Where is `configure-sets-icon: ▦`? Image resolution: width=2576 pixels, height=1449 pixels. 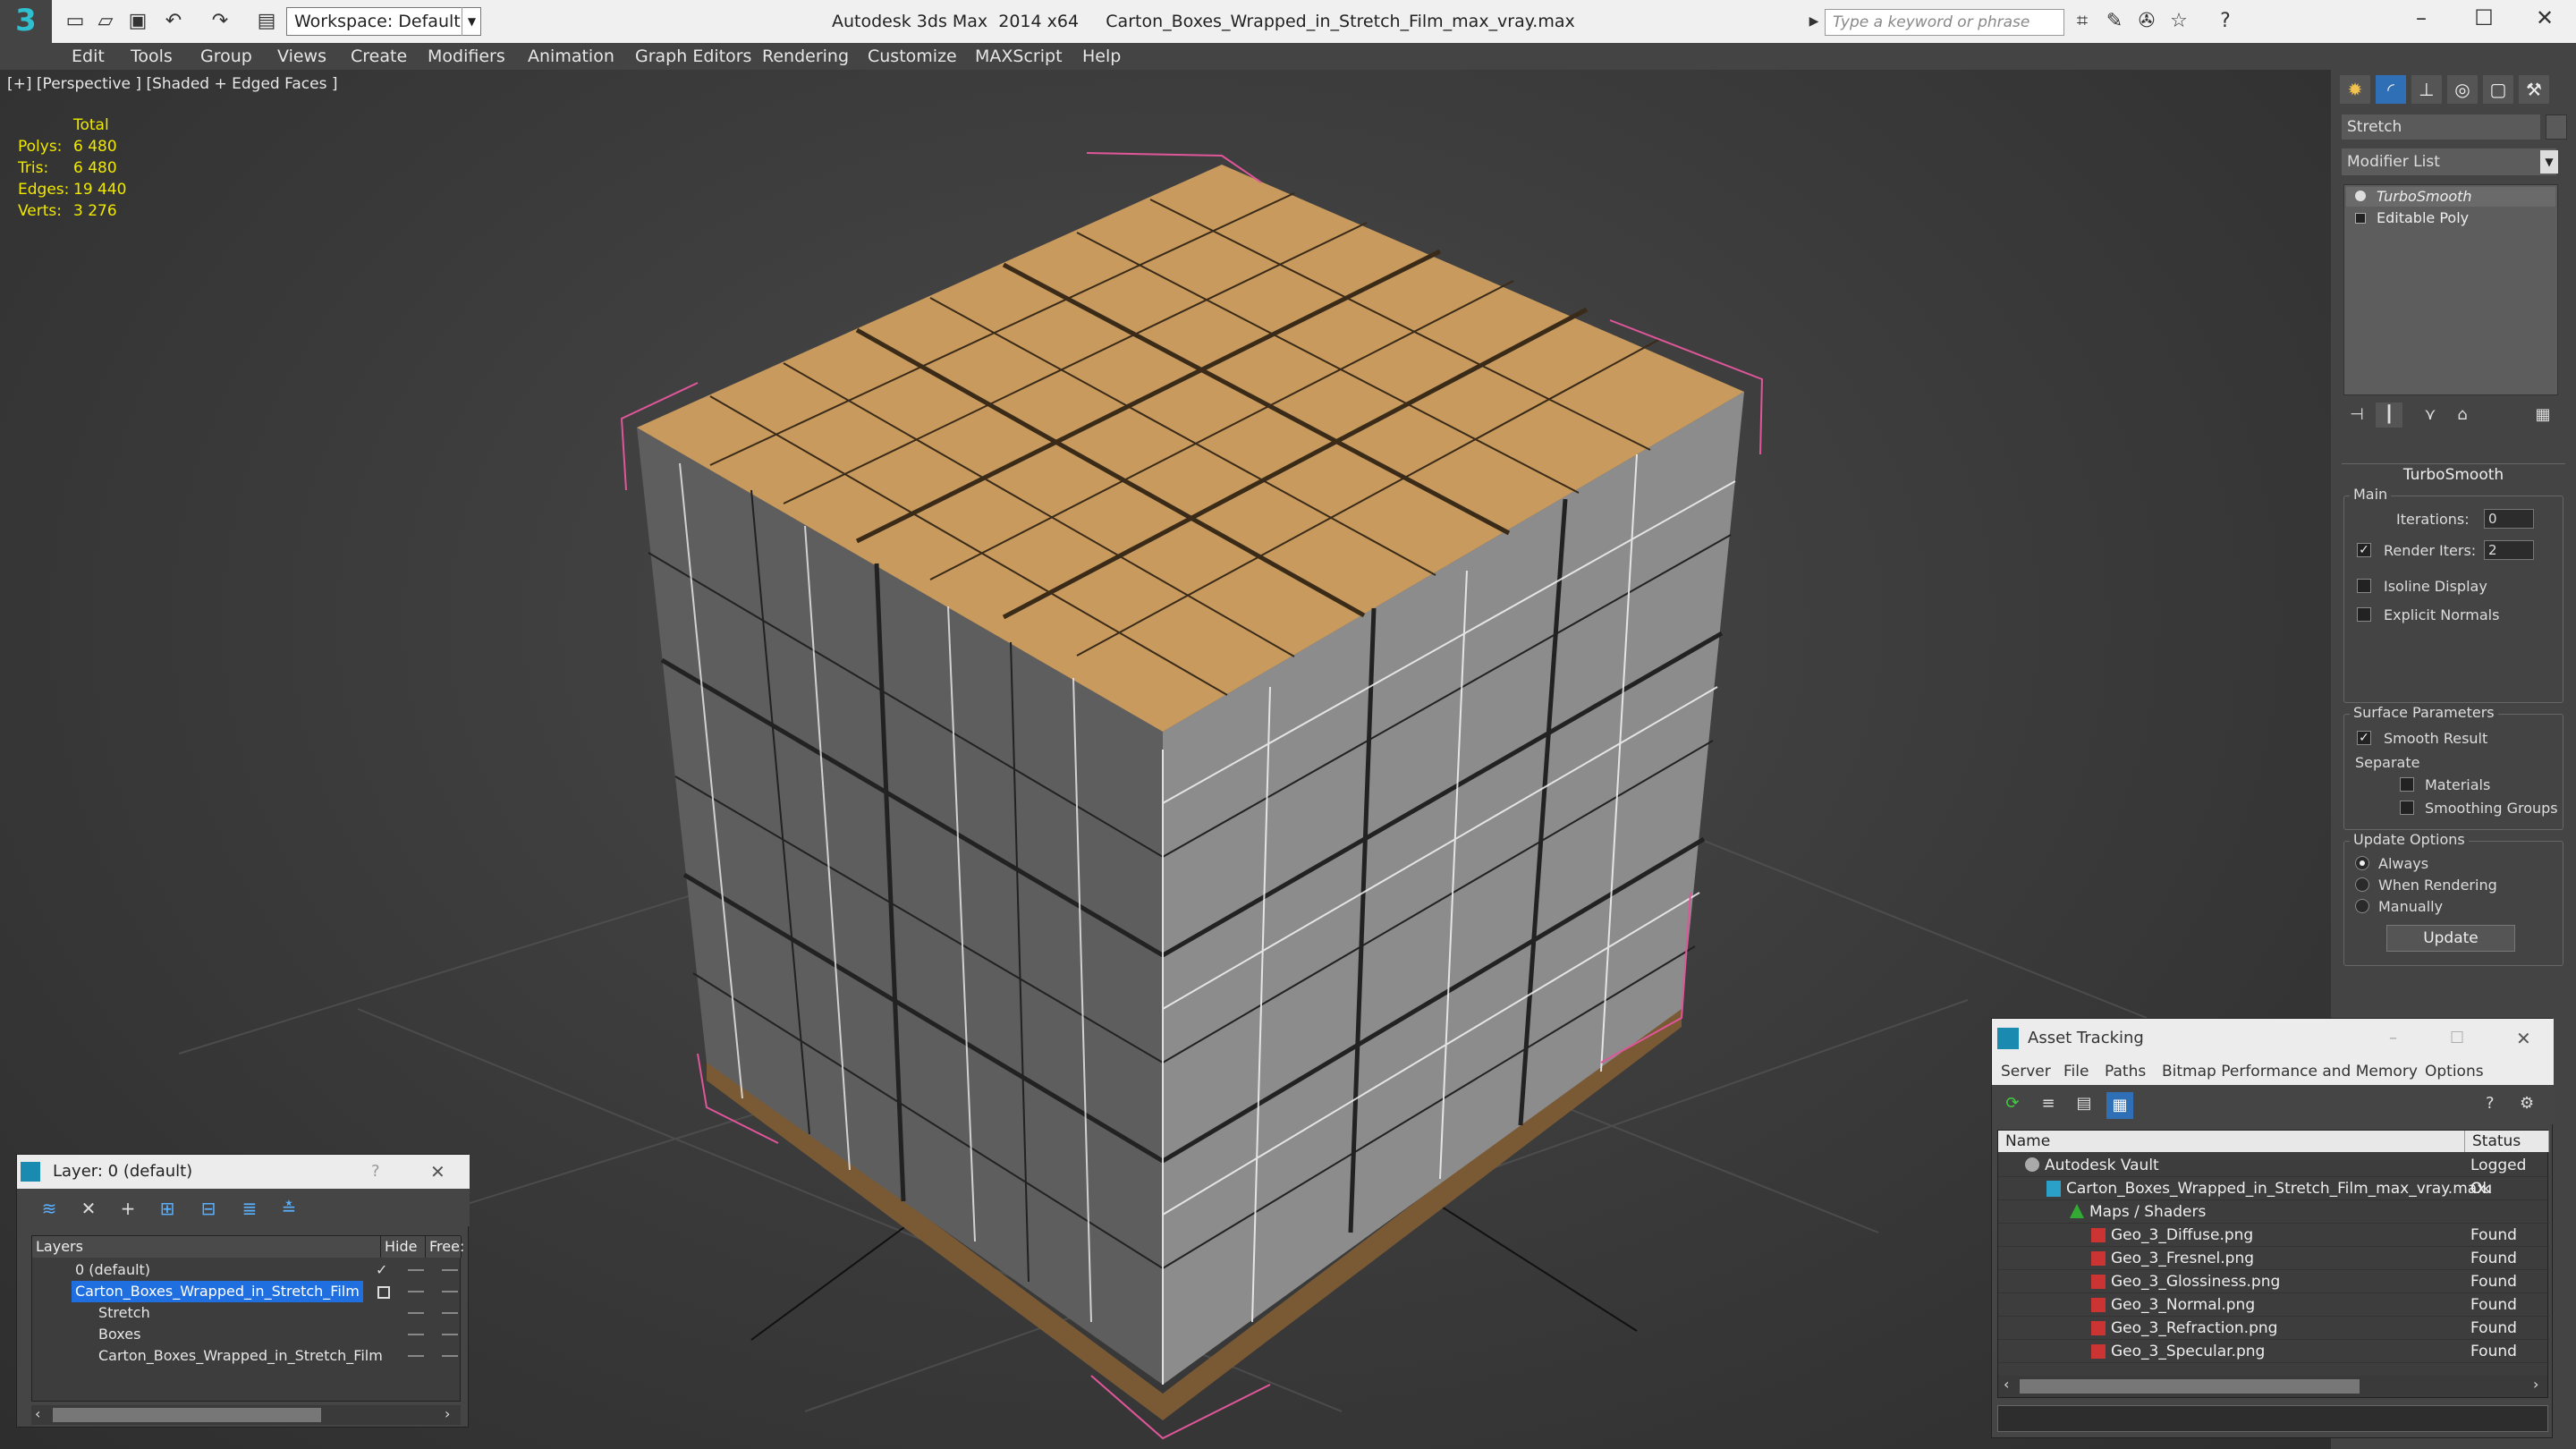
configure-sets-icon: ▦ is located at coordinates (2542, 415).